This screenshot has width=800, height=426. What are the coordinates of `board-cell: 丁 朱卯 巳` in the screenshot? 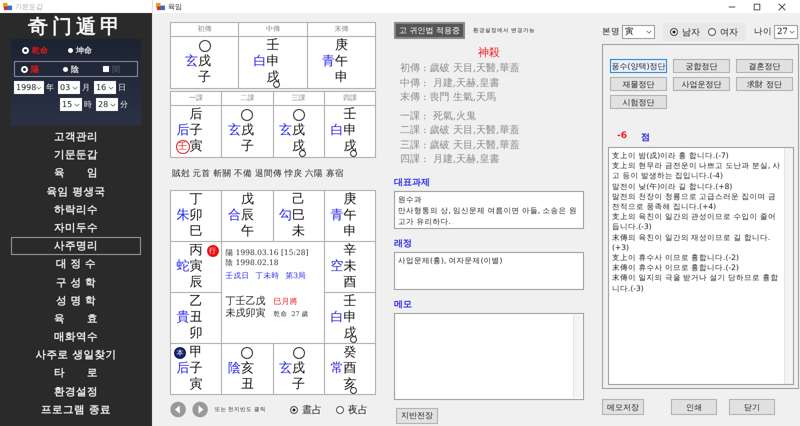 It's located at (196, 216).